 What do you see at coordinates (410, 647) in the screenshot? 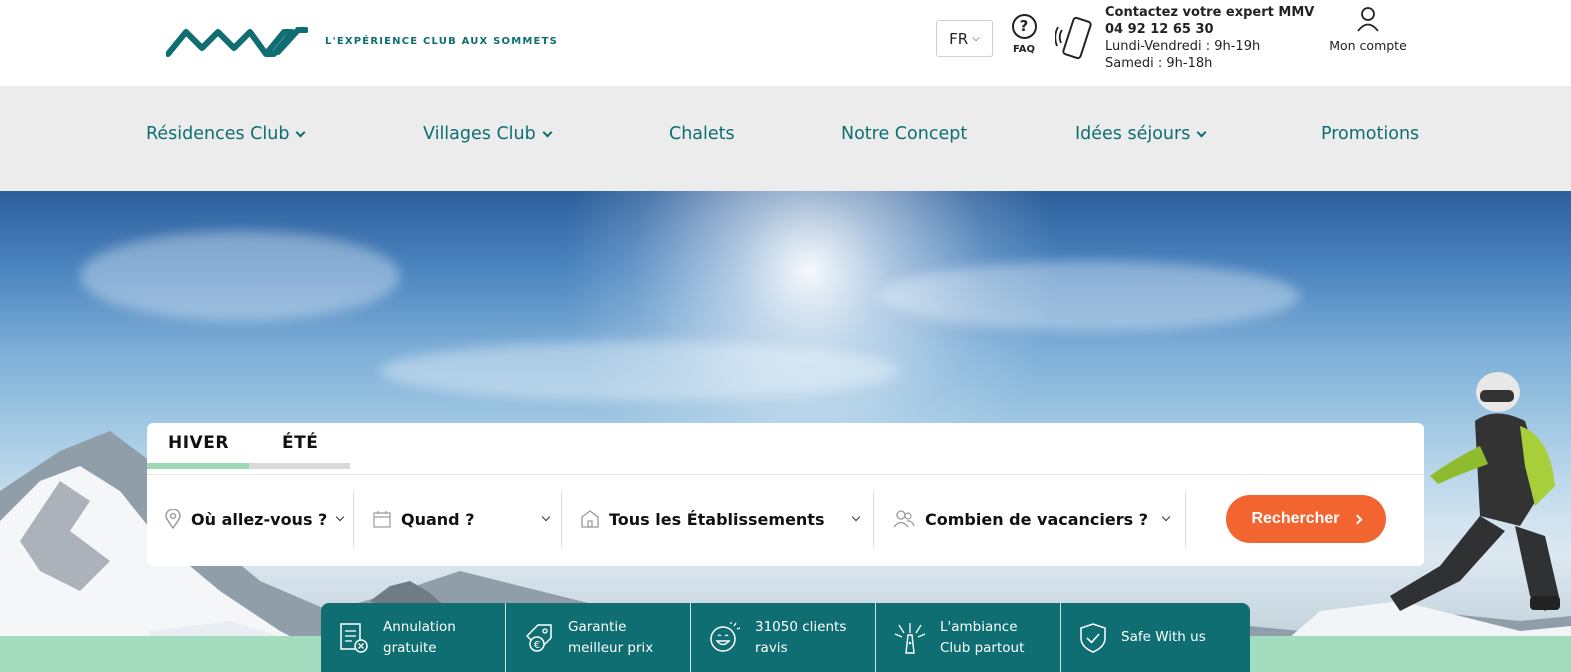
I see `reassurance-line2: gratuite` at bounding box center [410, 647].